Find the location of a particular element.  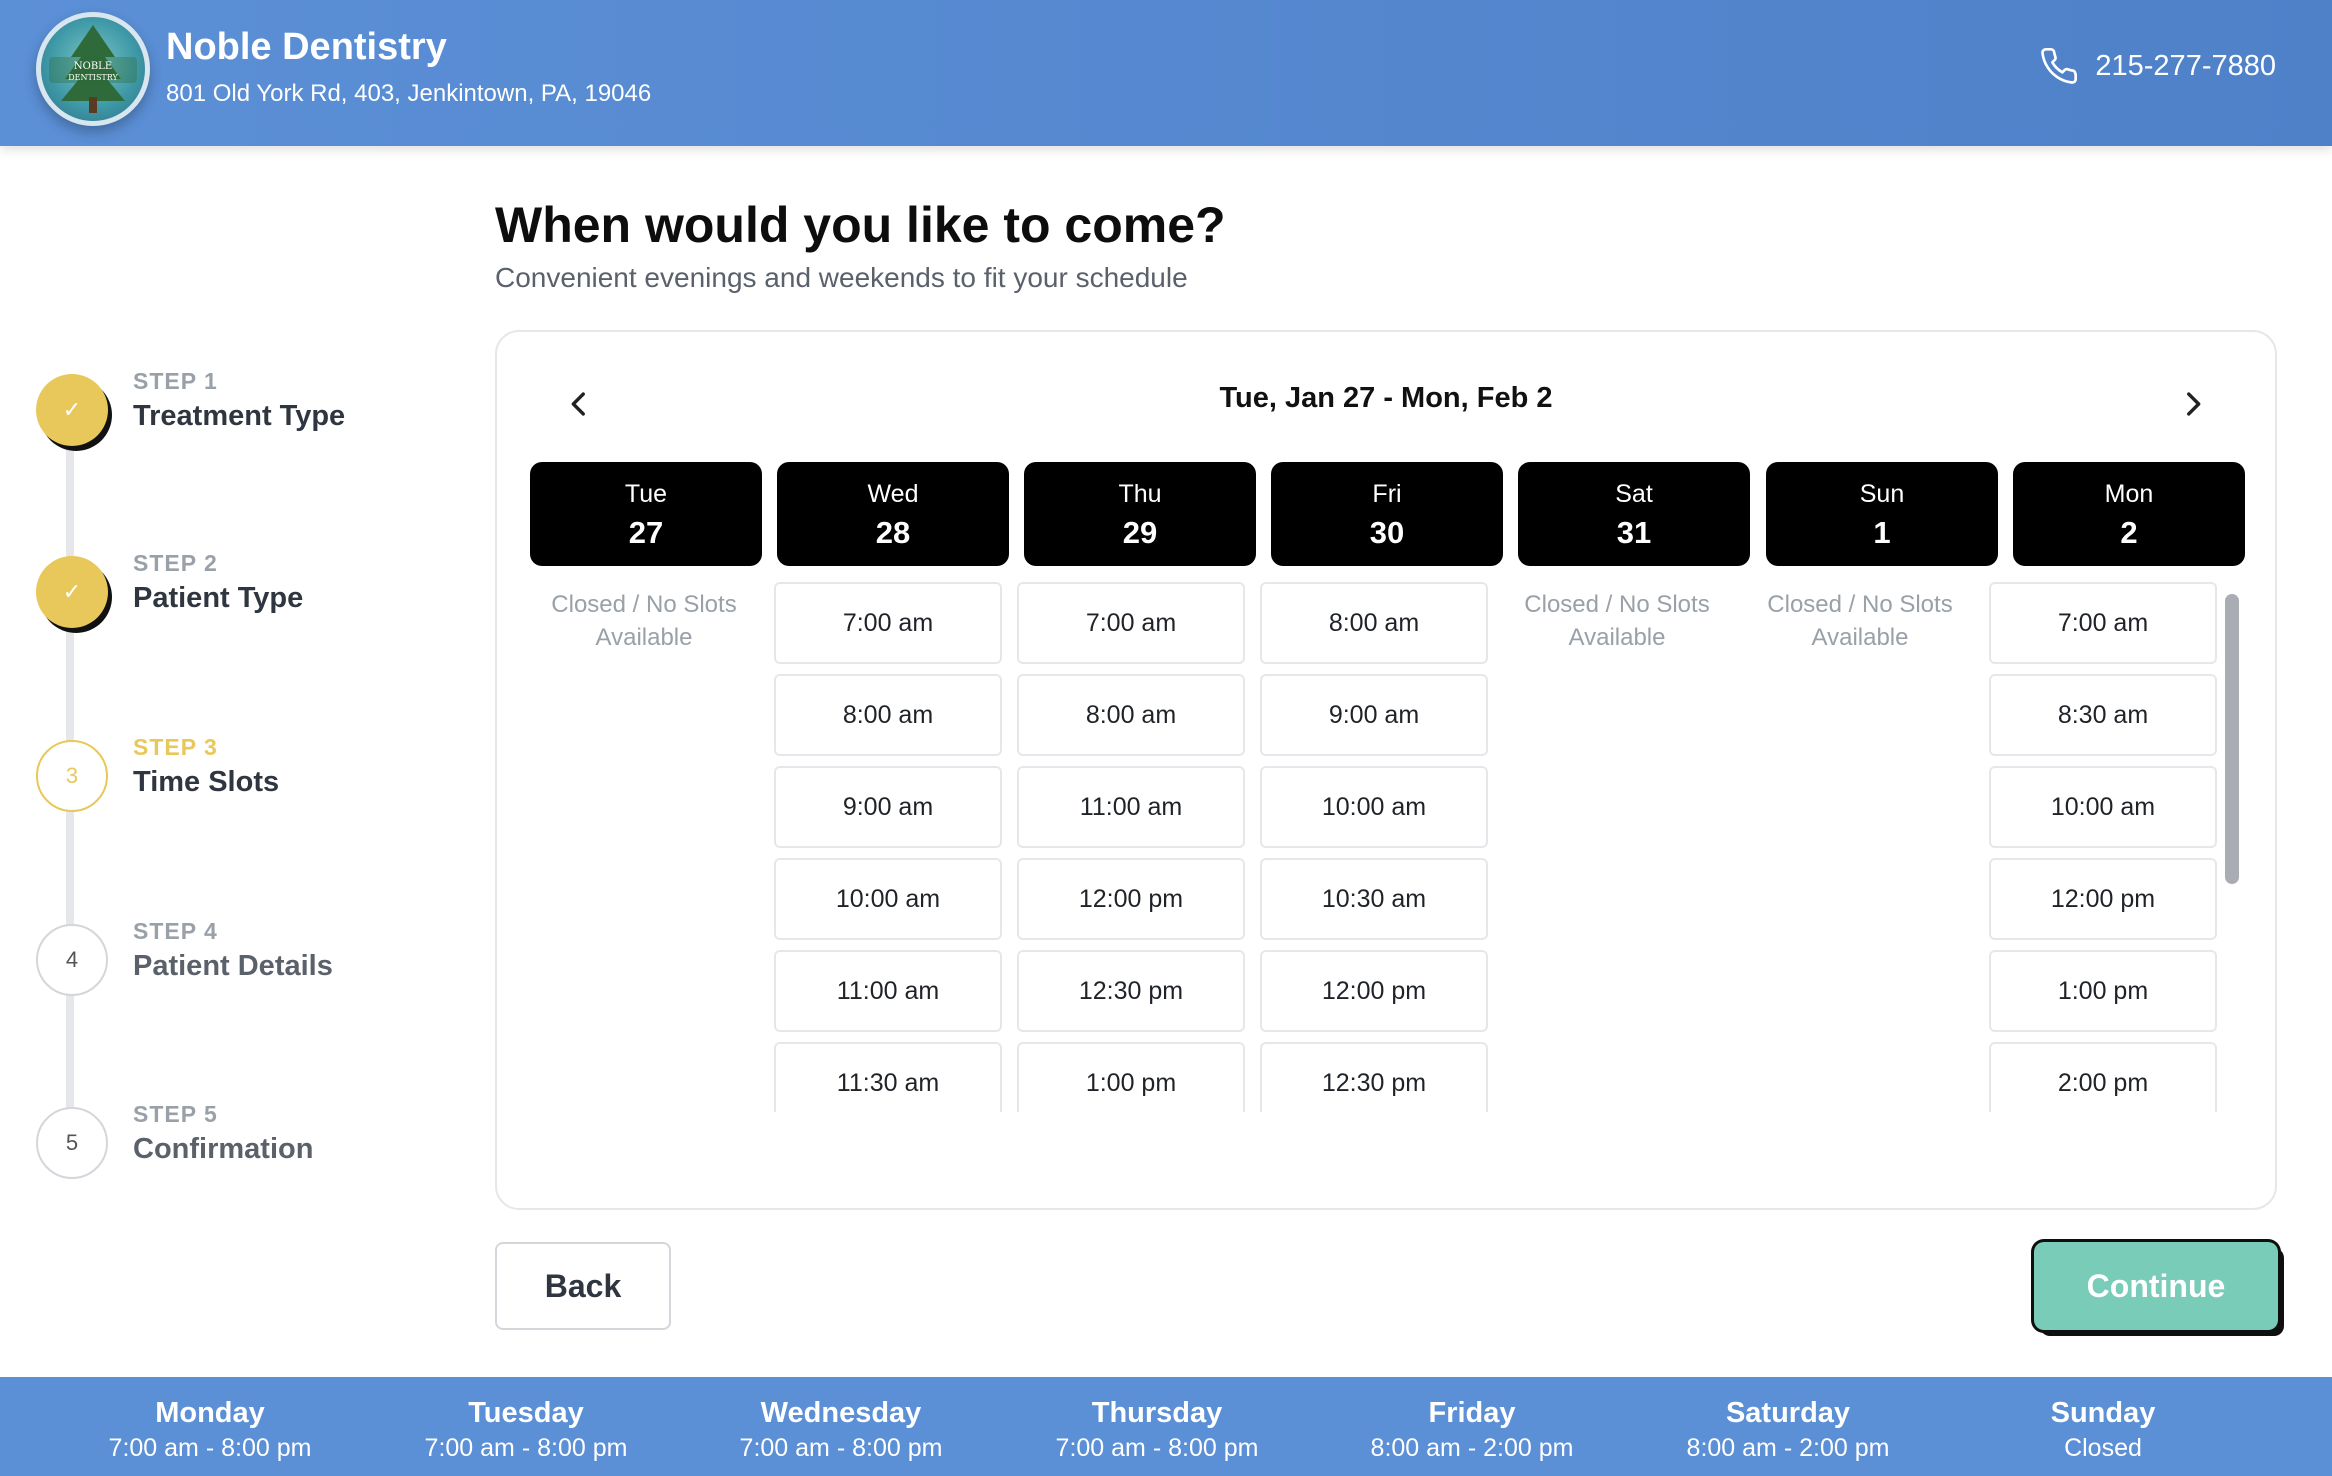

day-name: Wed is located at coordinates (893, 494).